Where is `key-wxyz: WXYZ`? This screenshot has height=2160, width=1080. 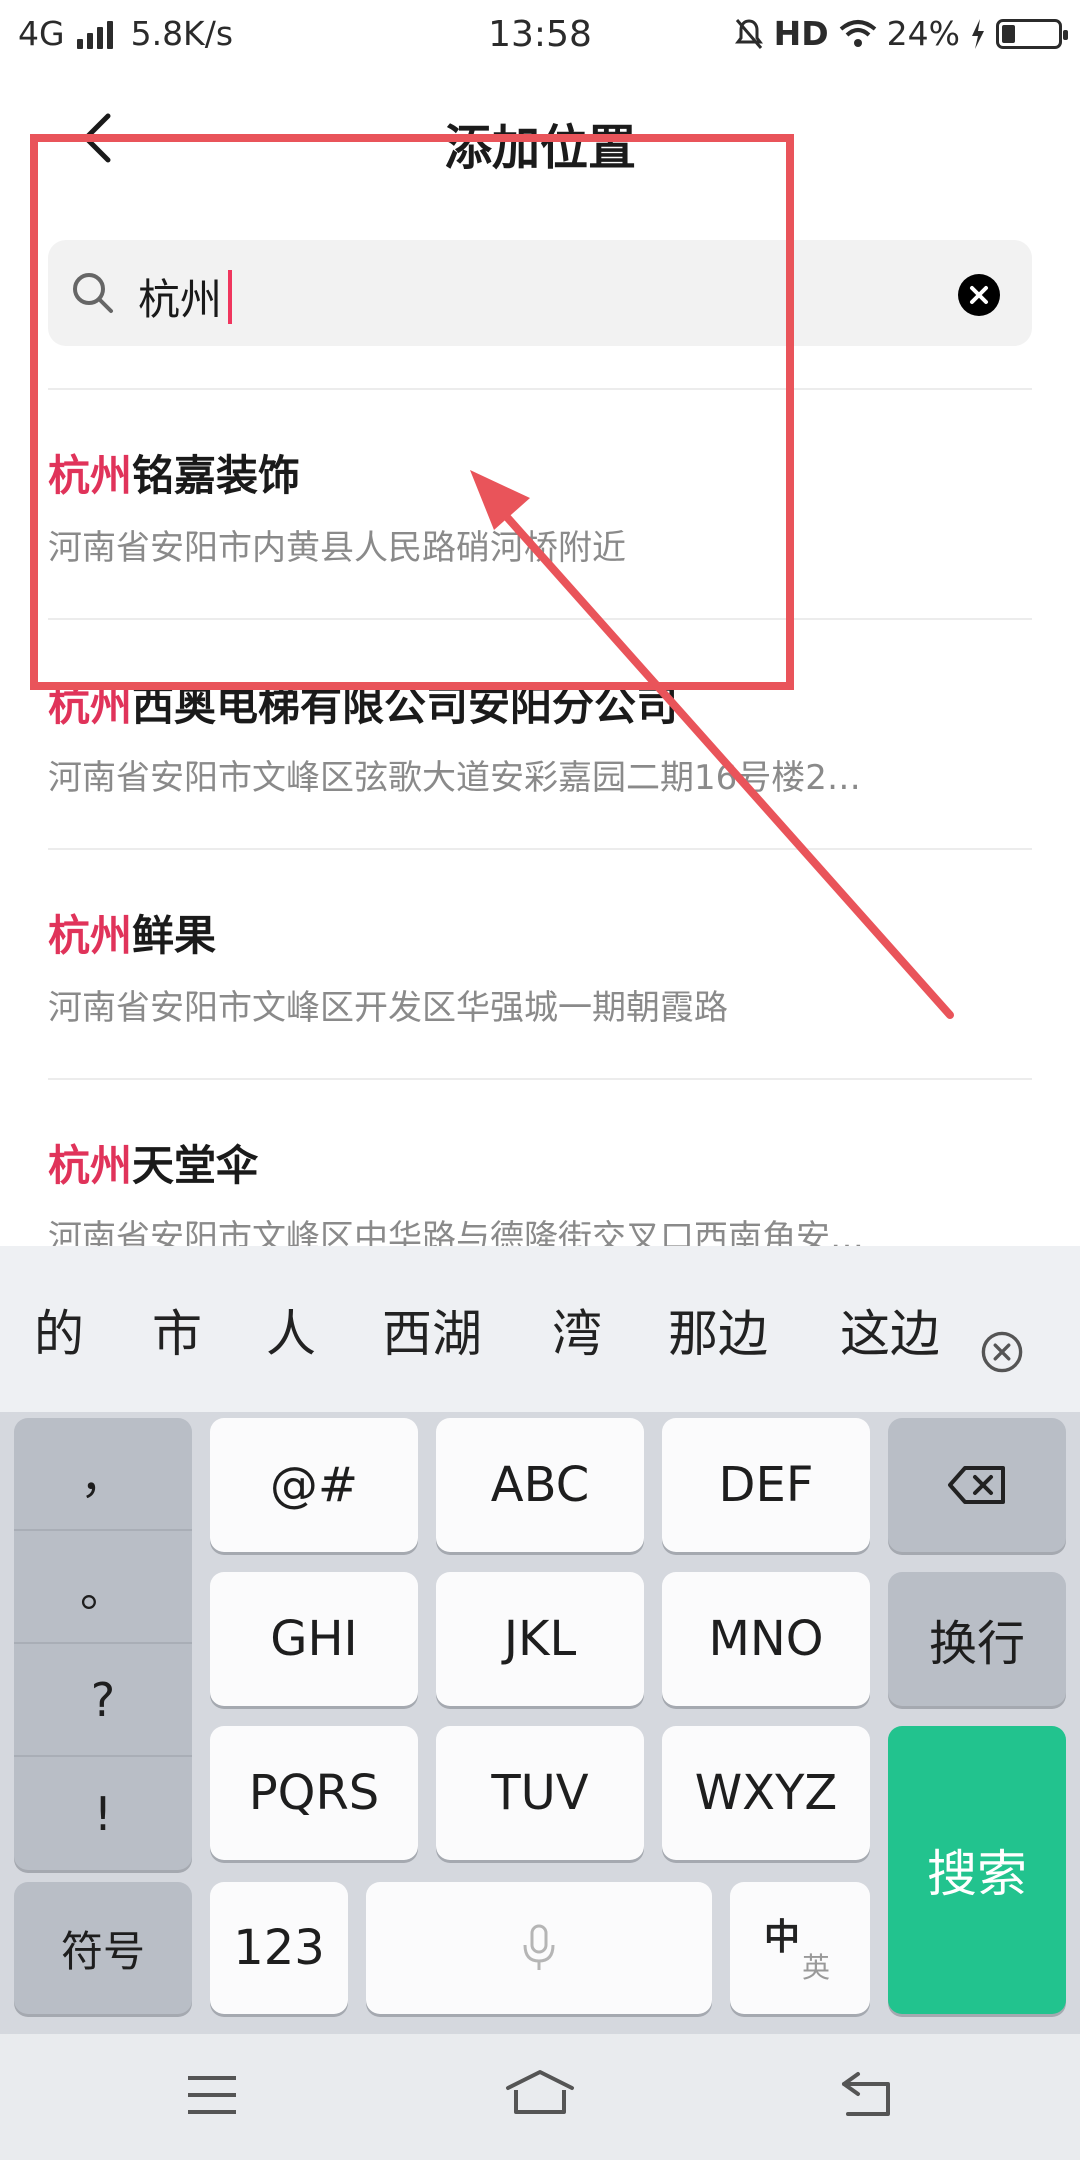 key-wxyz: WXYZ is located at coordinates (766, 1793).